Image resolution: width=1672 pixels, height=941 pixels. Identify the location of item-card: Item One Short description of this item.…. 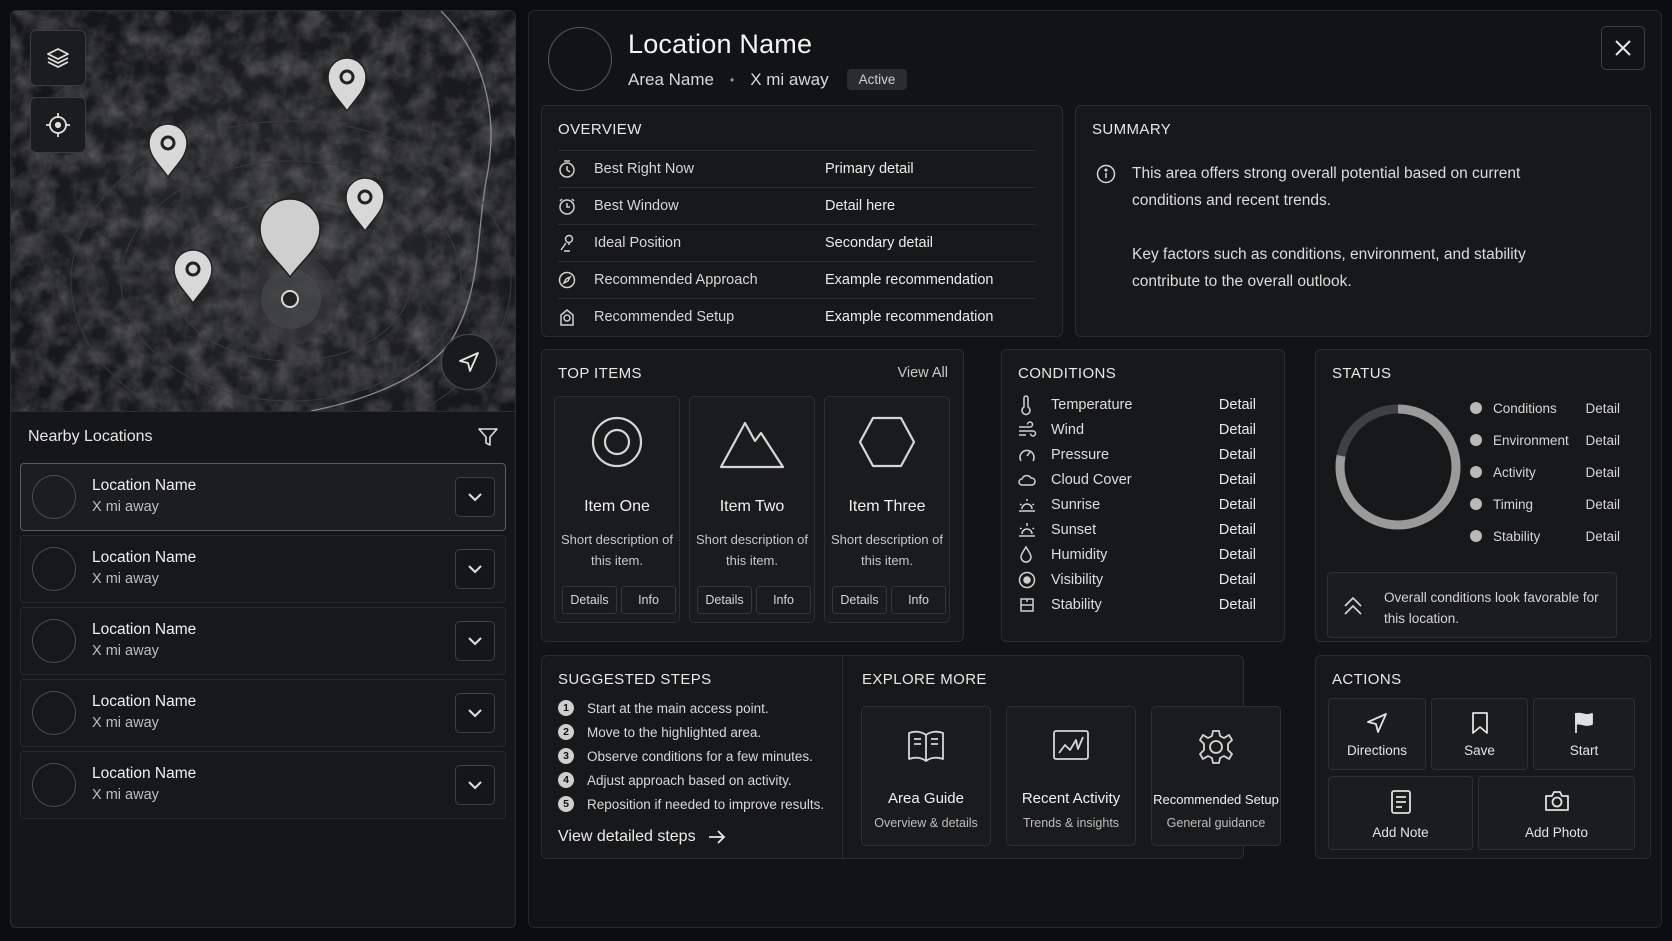
(617, 509).